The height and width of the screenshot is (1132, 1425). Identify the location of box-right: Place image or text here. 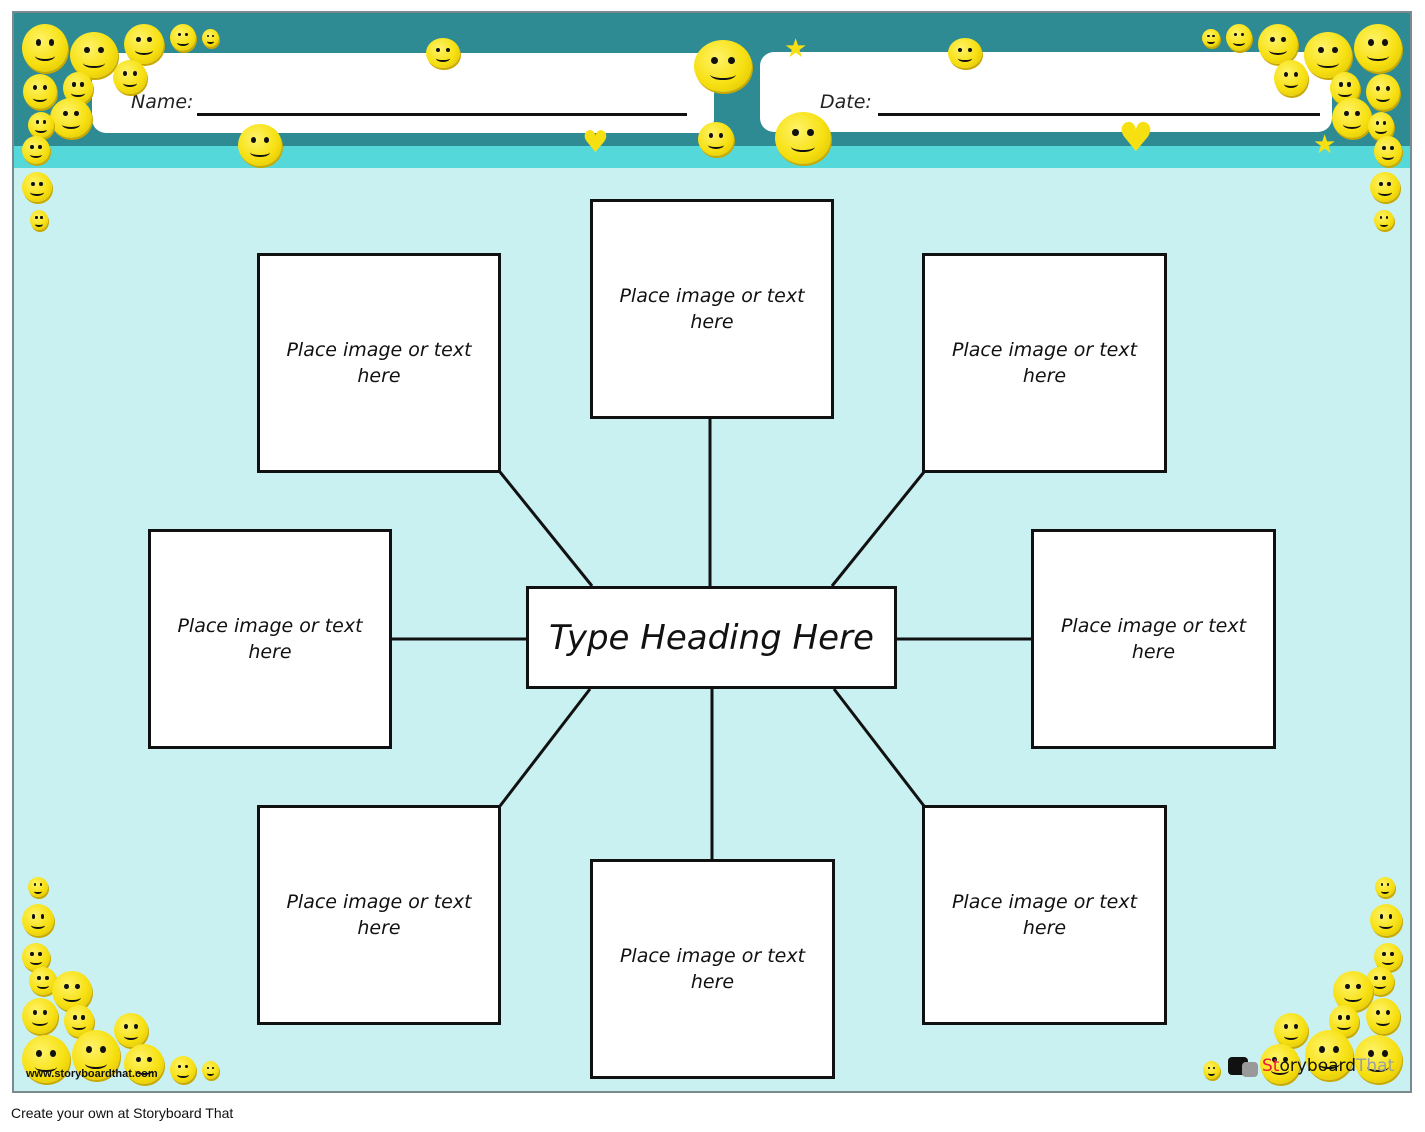
(1153, 639).